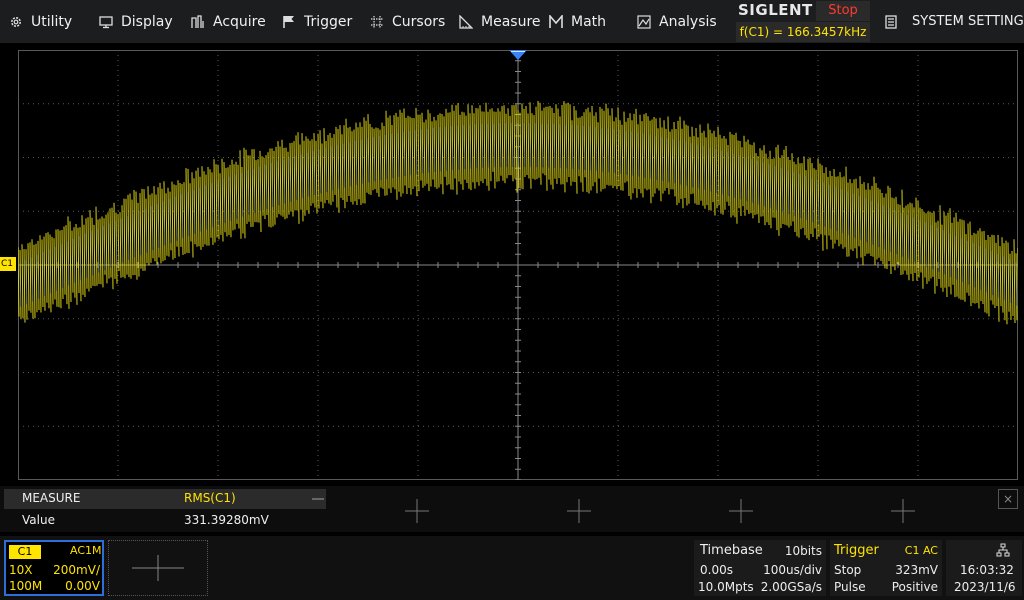  I want to click on menu-math: Math, so click(584, 21).